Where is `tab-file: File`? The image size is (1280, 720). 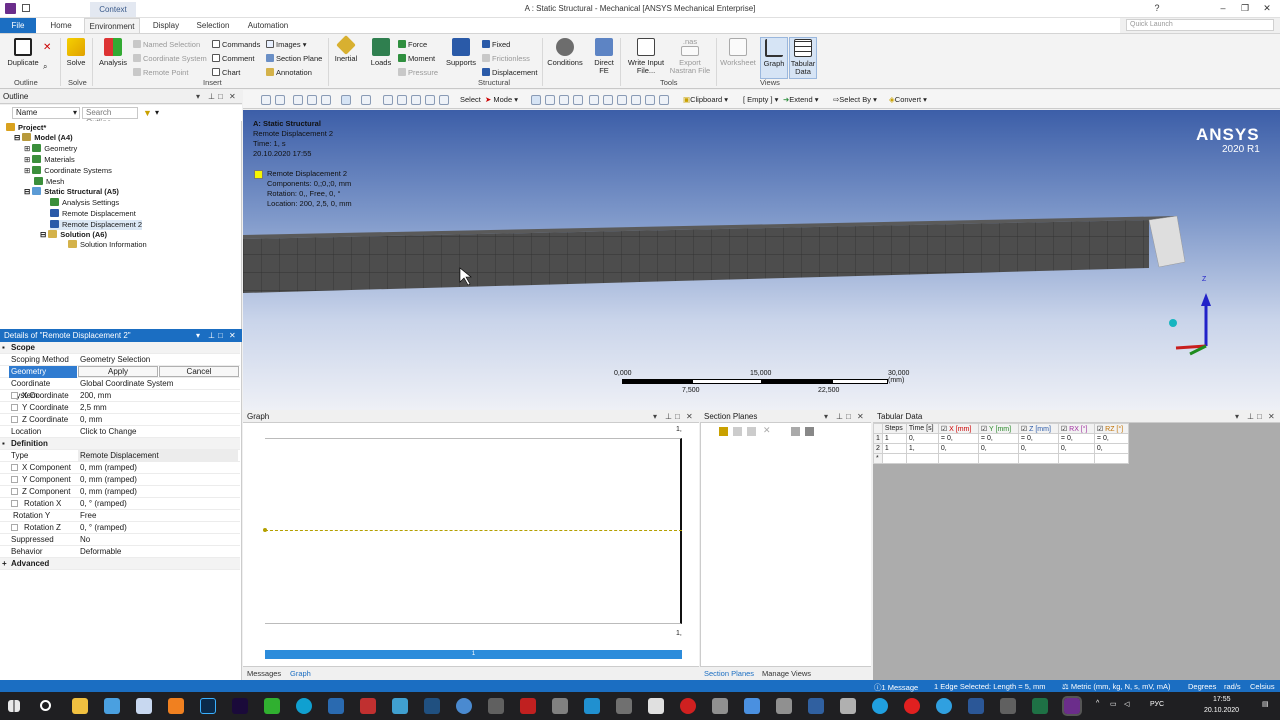
tab-file: File is located at coordinates (18, 25).